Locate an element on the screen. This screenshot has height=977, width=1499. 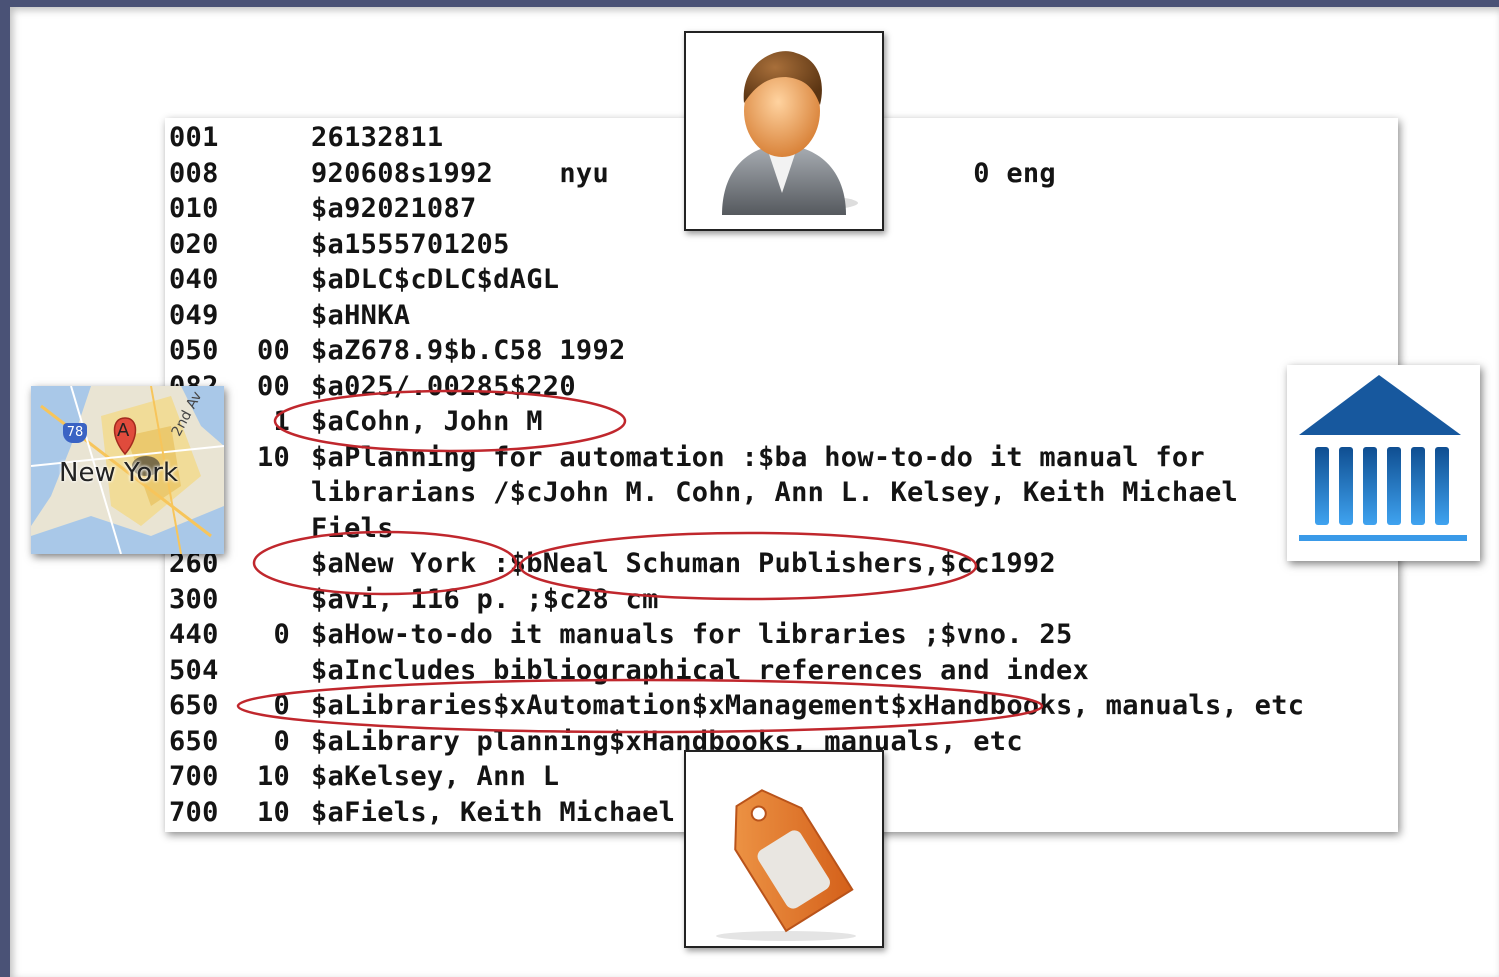
marc-tag: 010 is located at coordinates (194, 208).